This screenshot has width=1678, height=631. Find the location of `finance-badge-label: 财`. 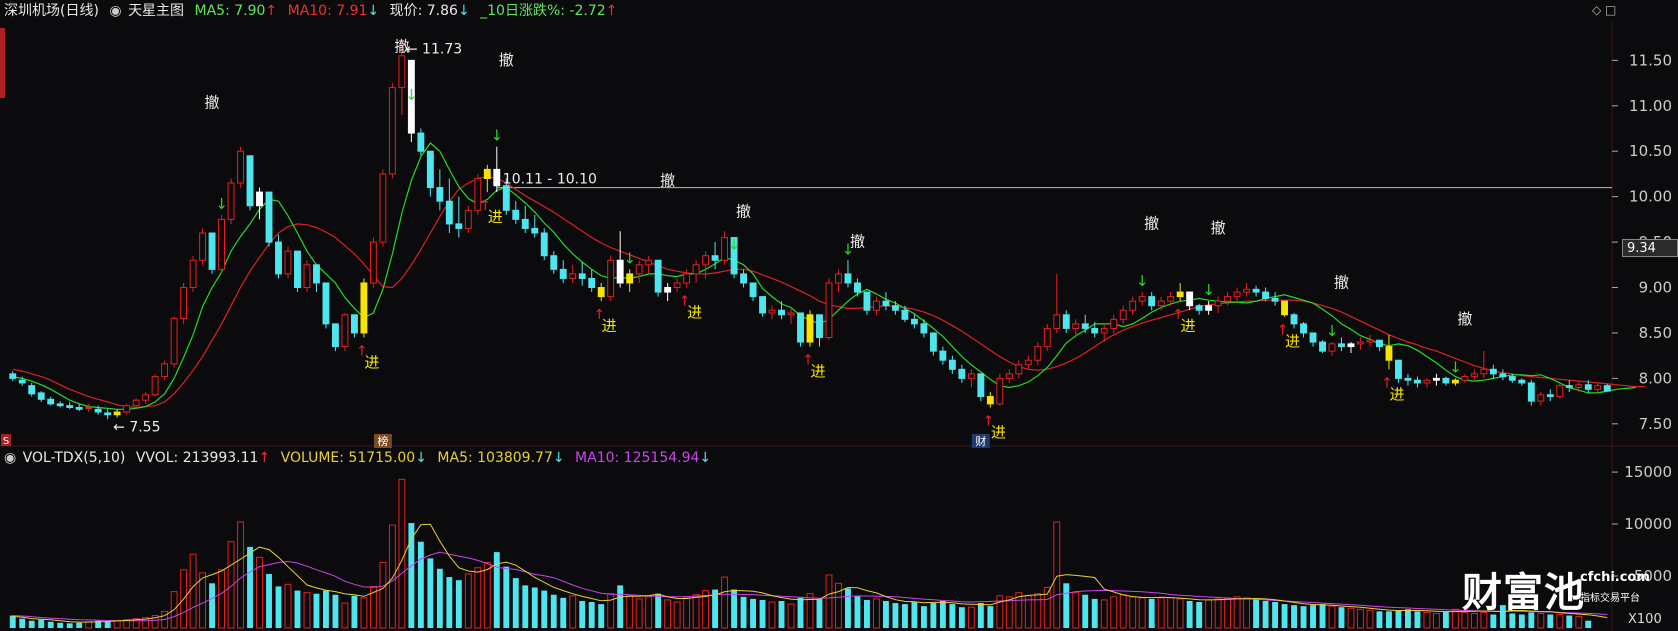

finance-badge-label: 财 is located at coordinates (980, 441).